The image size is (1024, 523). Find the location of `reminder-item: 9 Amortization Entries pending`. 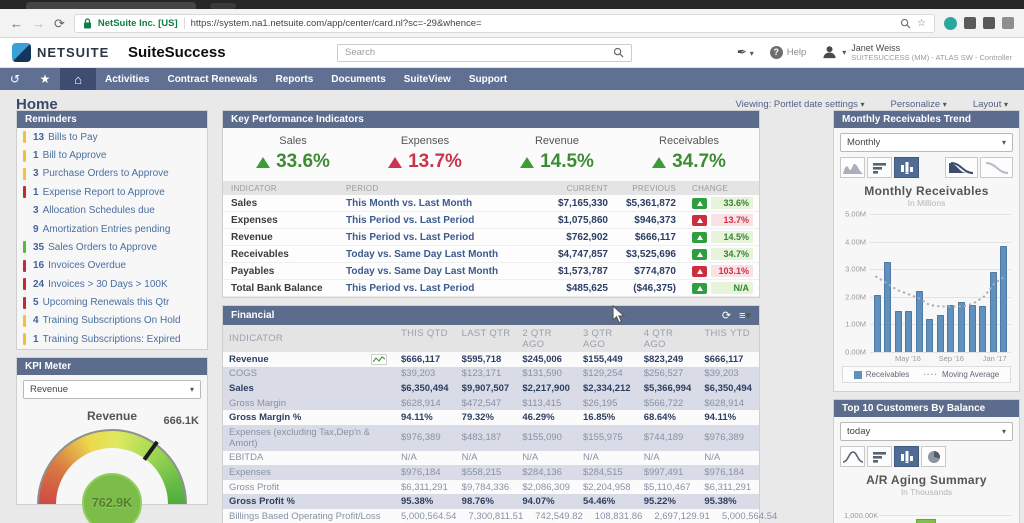

reminder-item: 9 Amortization Entries pending is located at coordinates (112, 229).